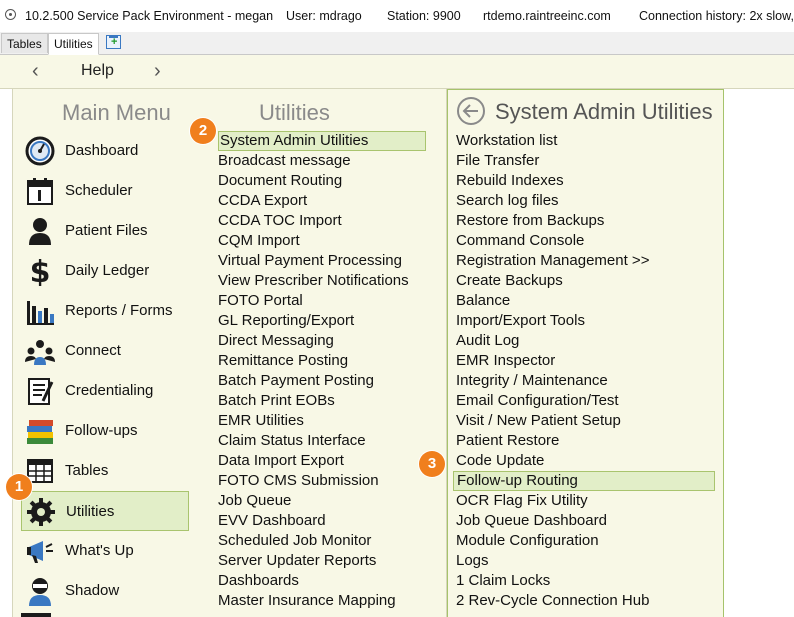 The height and width of the screenshot is (617, 794). I want to click on menu-item-label: Patient Files, so click(106, 230).